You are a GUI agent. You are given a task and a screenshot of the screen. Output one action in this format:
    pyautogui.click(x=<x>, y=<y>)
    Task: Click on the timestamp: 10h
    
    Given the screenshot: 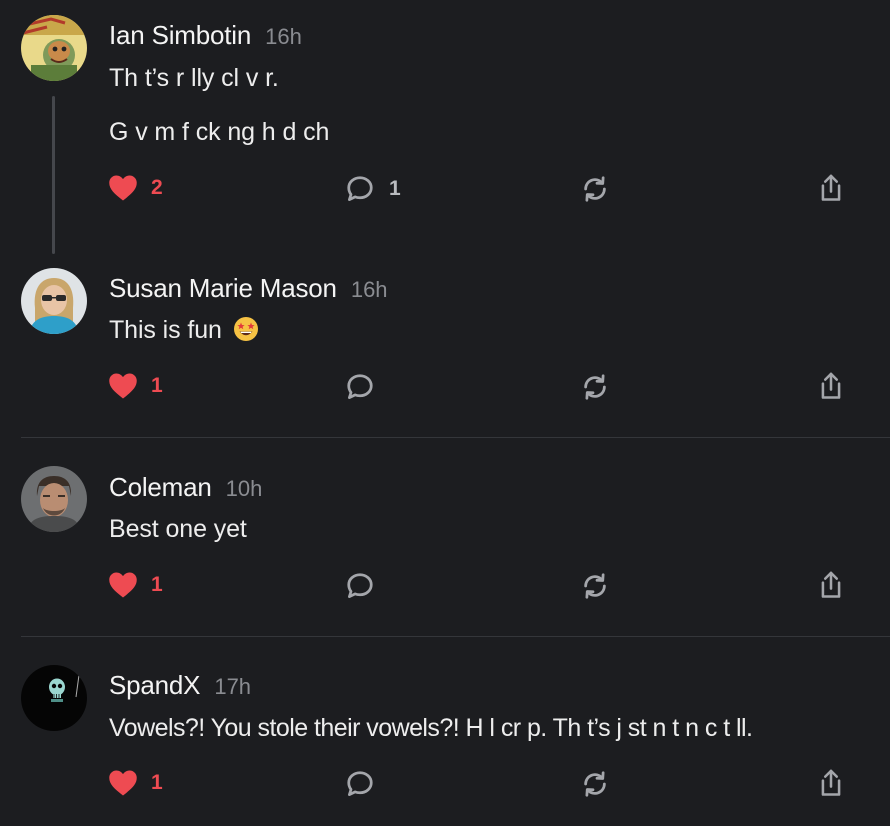 What is the action you would take?
    pyautogui.click(x=244, y=489)
    